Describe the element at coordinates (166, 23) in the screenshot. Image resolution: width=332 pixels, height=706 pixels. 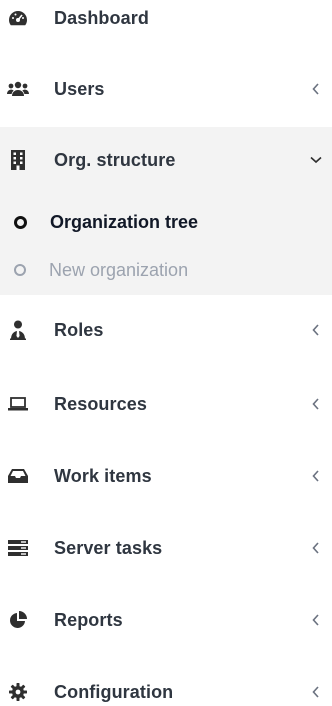
I see `sidebar-item-dashboard: Dashboard` at that location.